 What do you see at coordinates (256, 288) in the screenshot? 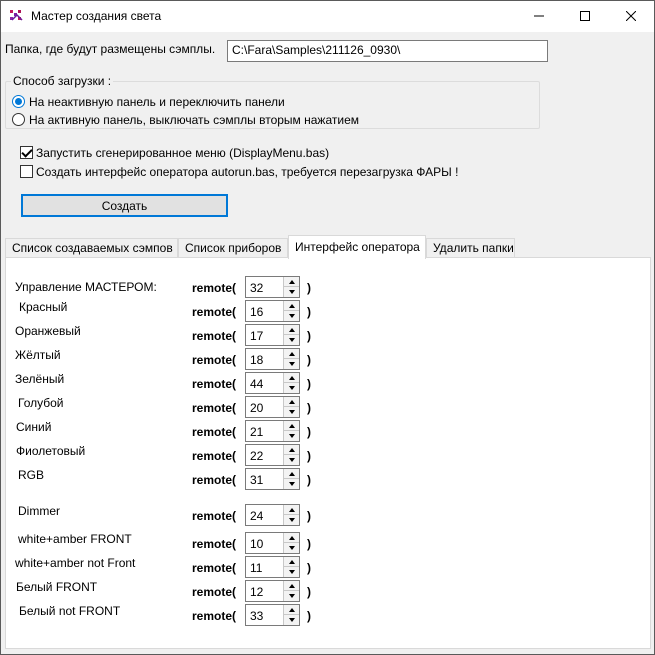
I see `stepper-value: 32` at bounding box center [256, 288].